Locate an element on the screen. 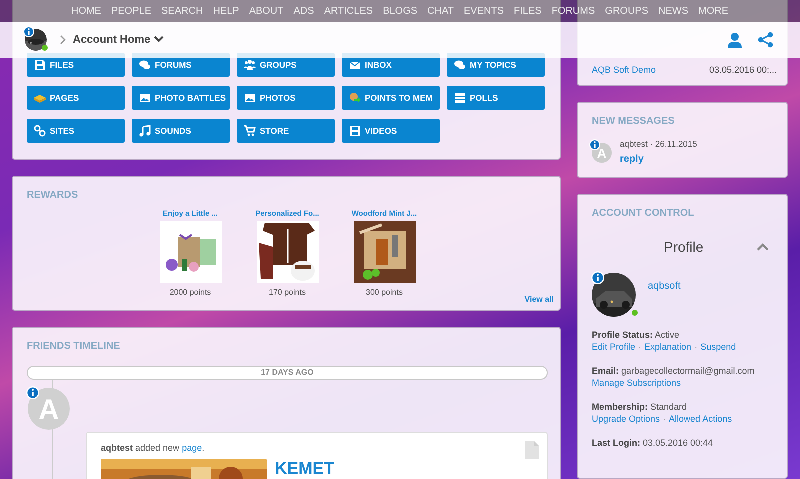  quick-link-button: SITES is located at coordinates (76, 131).